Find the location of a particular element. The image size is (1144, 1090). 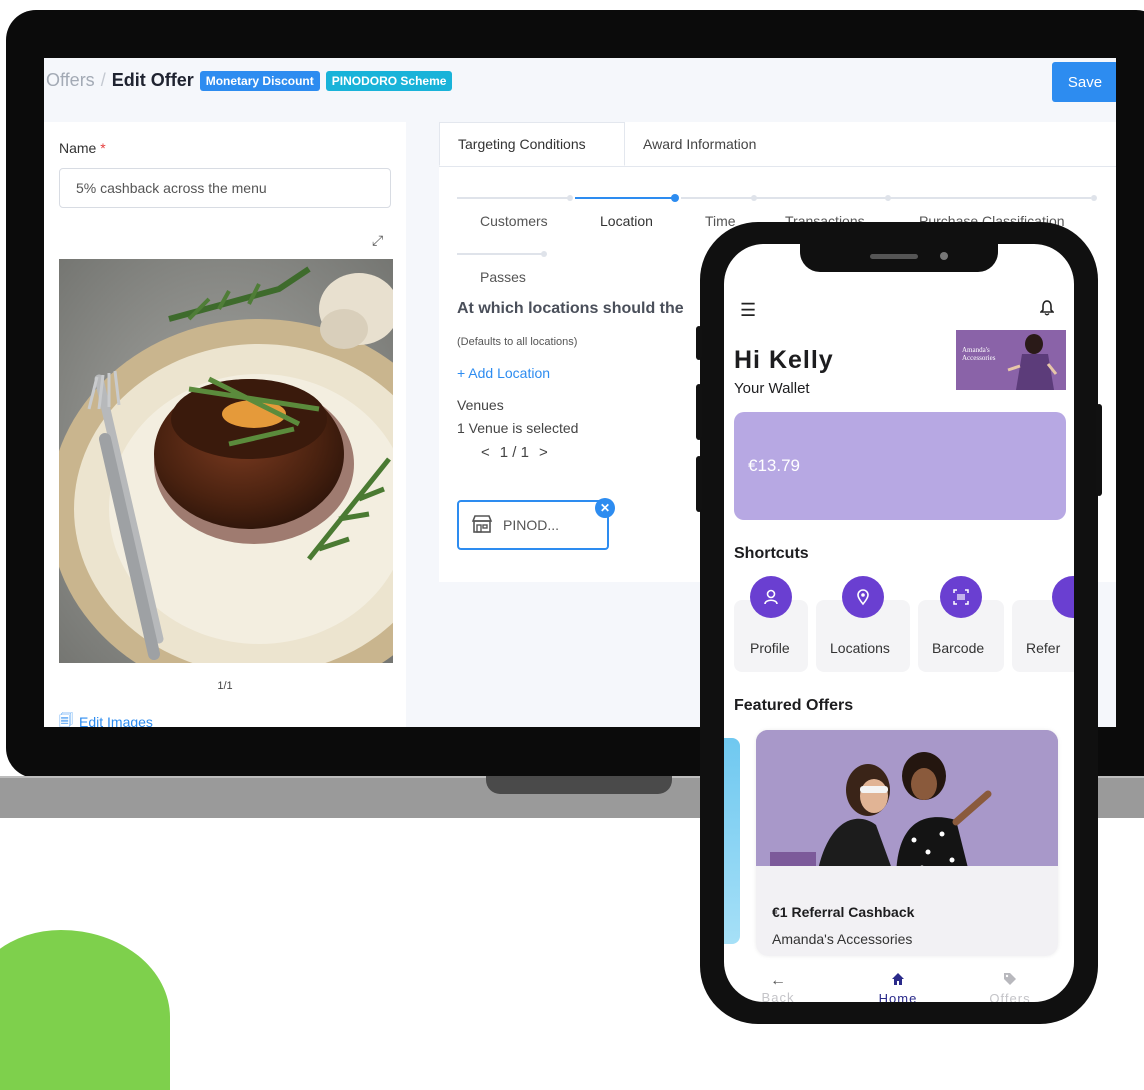

wallet-balance: €13.79 is located at coordinates (774, 465).